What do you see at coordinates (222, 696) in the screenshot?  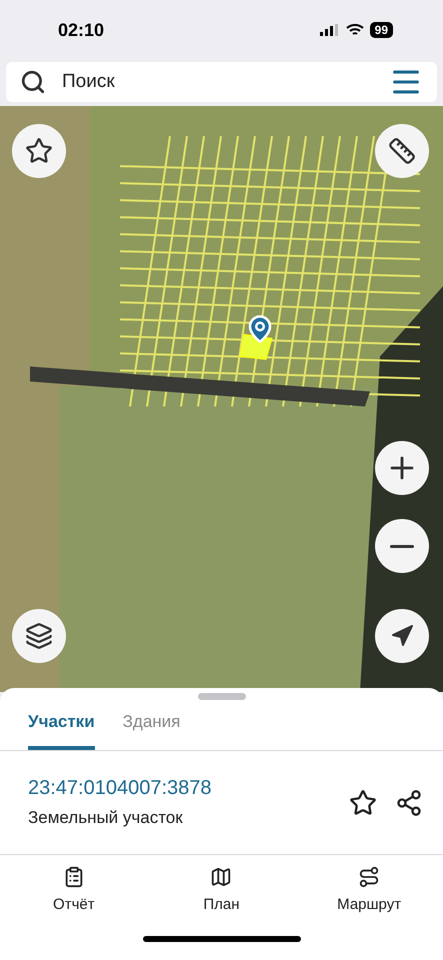 I see `drag-handle` at bounding box center [222, 696].